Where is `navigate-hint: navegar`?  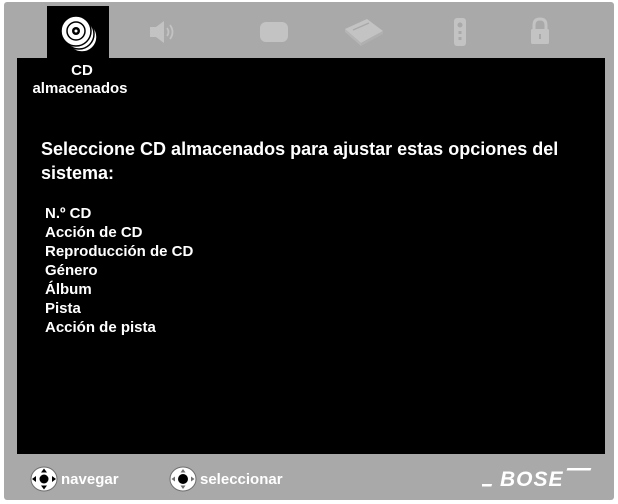 navigate-hint: navegar is located at coordinates (74, 479).